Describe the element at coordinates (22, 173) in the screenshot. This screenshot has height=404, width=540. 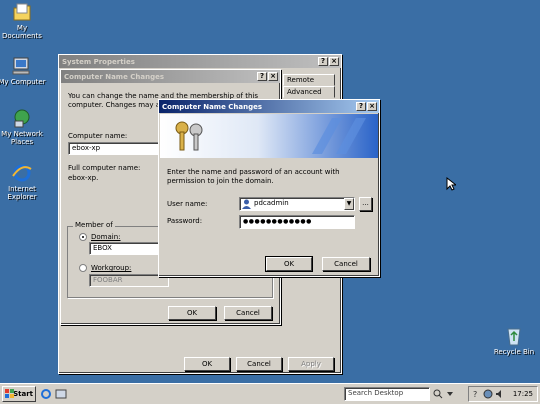
I see `internet-explorer-icon` at that location.